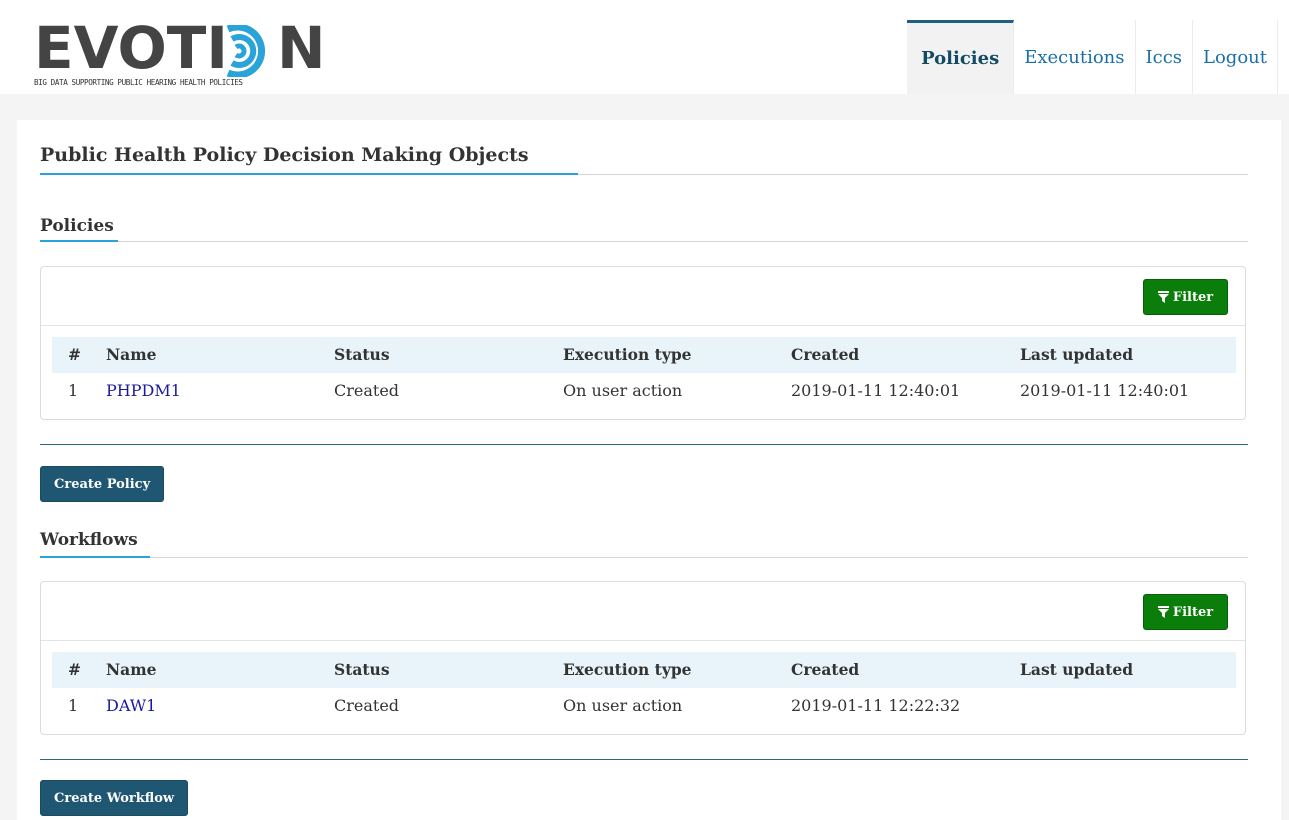 The width and height of the screenshot is (1289, 820). I want to click on policies-heading-divider, so click(644, 241).